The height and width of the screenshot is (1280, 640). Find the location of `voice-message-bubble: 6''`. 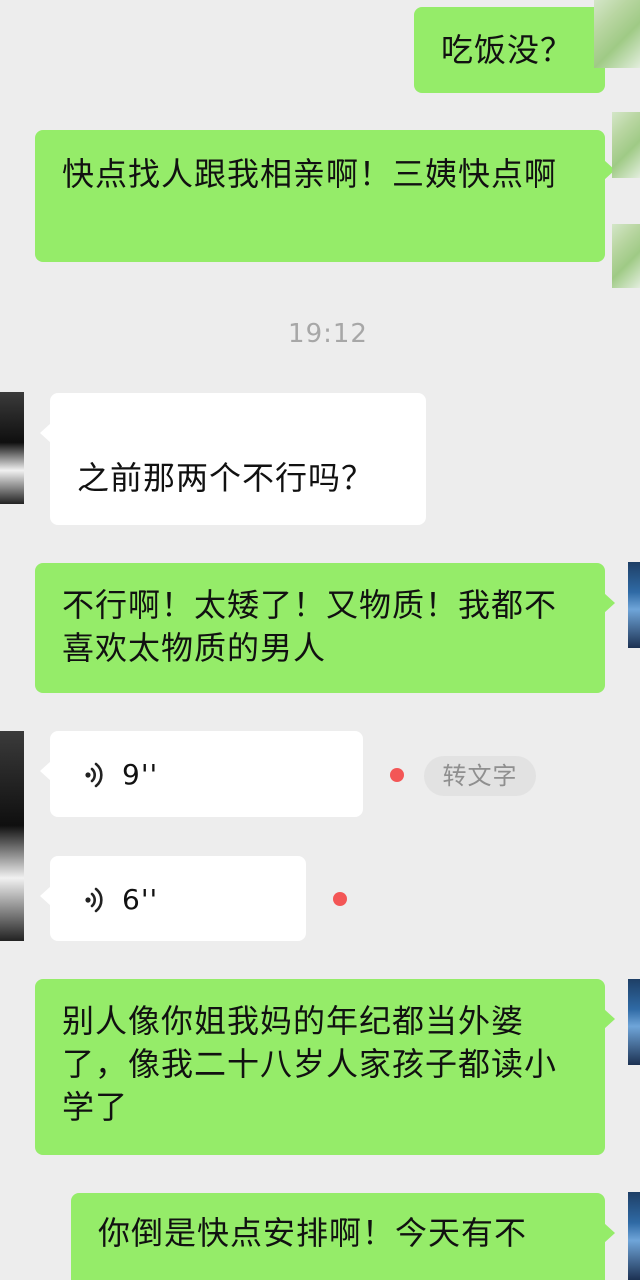

voice-message-bubble: 6'' is located at coordinates (173, 898).